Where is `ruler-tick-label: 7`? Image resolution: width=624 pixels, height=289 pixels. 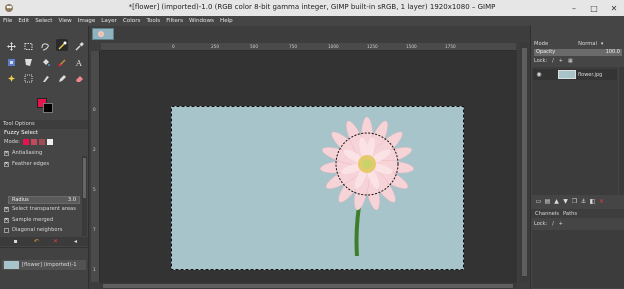 ruler-tick-label: 7 is located at coordinates (94, 229).